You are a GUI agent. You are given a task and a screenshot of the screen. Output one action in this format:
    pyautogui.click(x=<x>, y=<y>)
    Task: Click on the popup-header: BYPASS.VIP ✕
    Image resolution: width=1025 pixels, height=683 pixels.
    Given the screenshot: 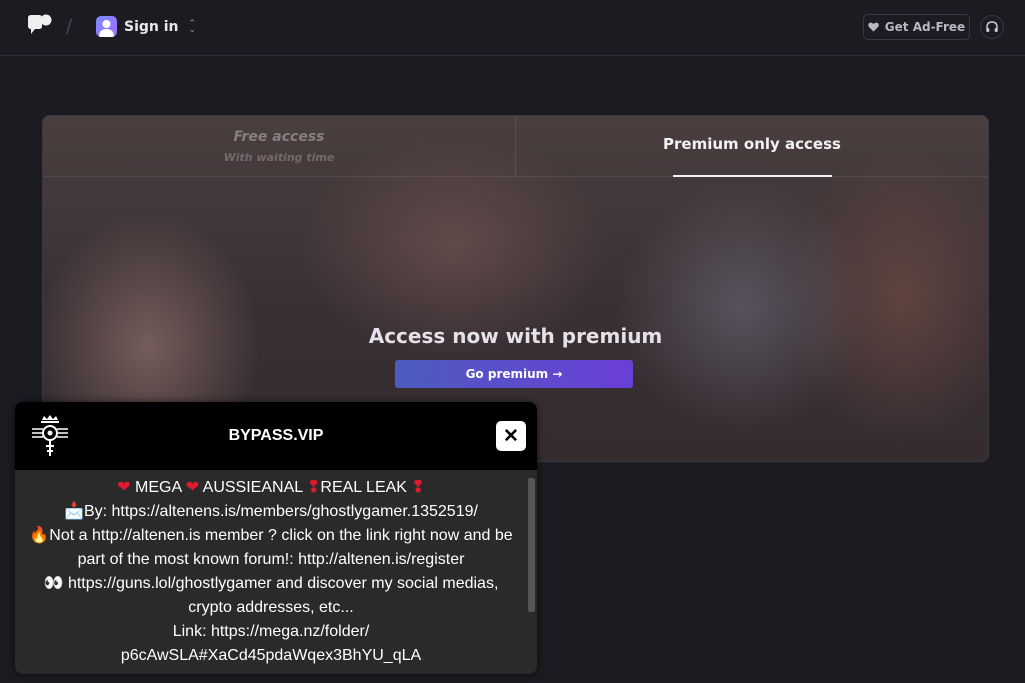 What is the action you would take?
    pyautogui.click(x=276, y=436)
    